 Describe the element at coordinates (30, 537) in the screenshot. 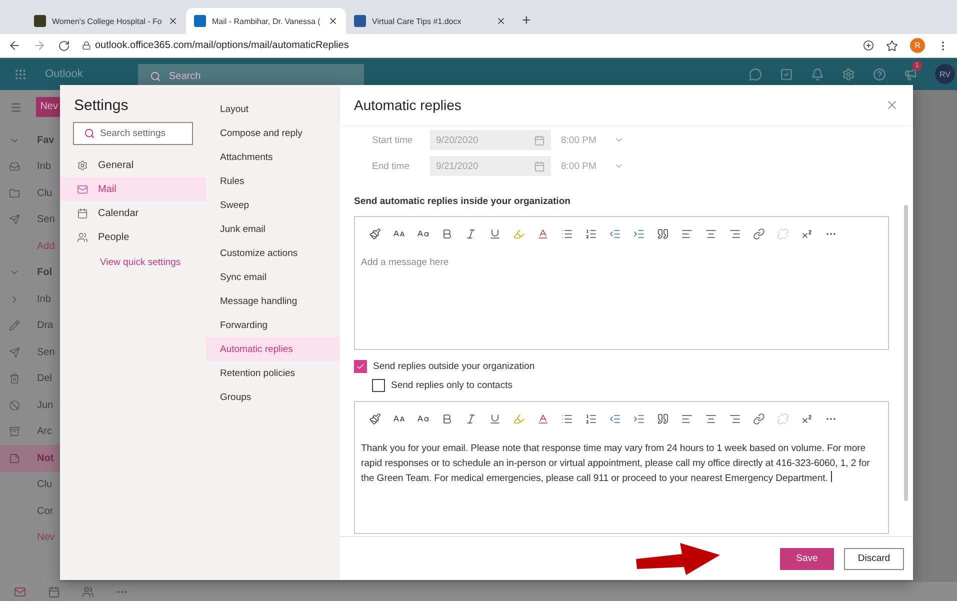

I see `folder-item: Nev` at that location.